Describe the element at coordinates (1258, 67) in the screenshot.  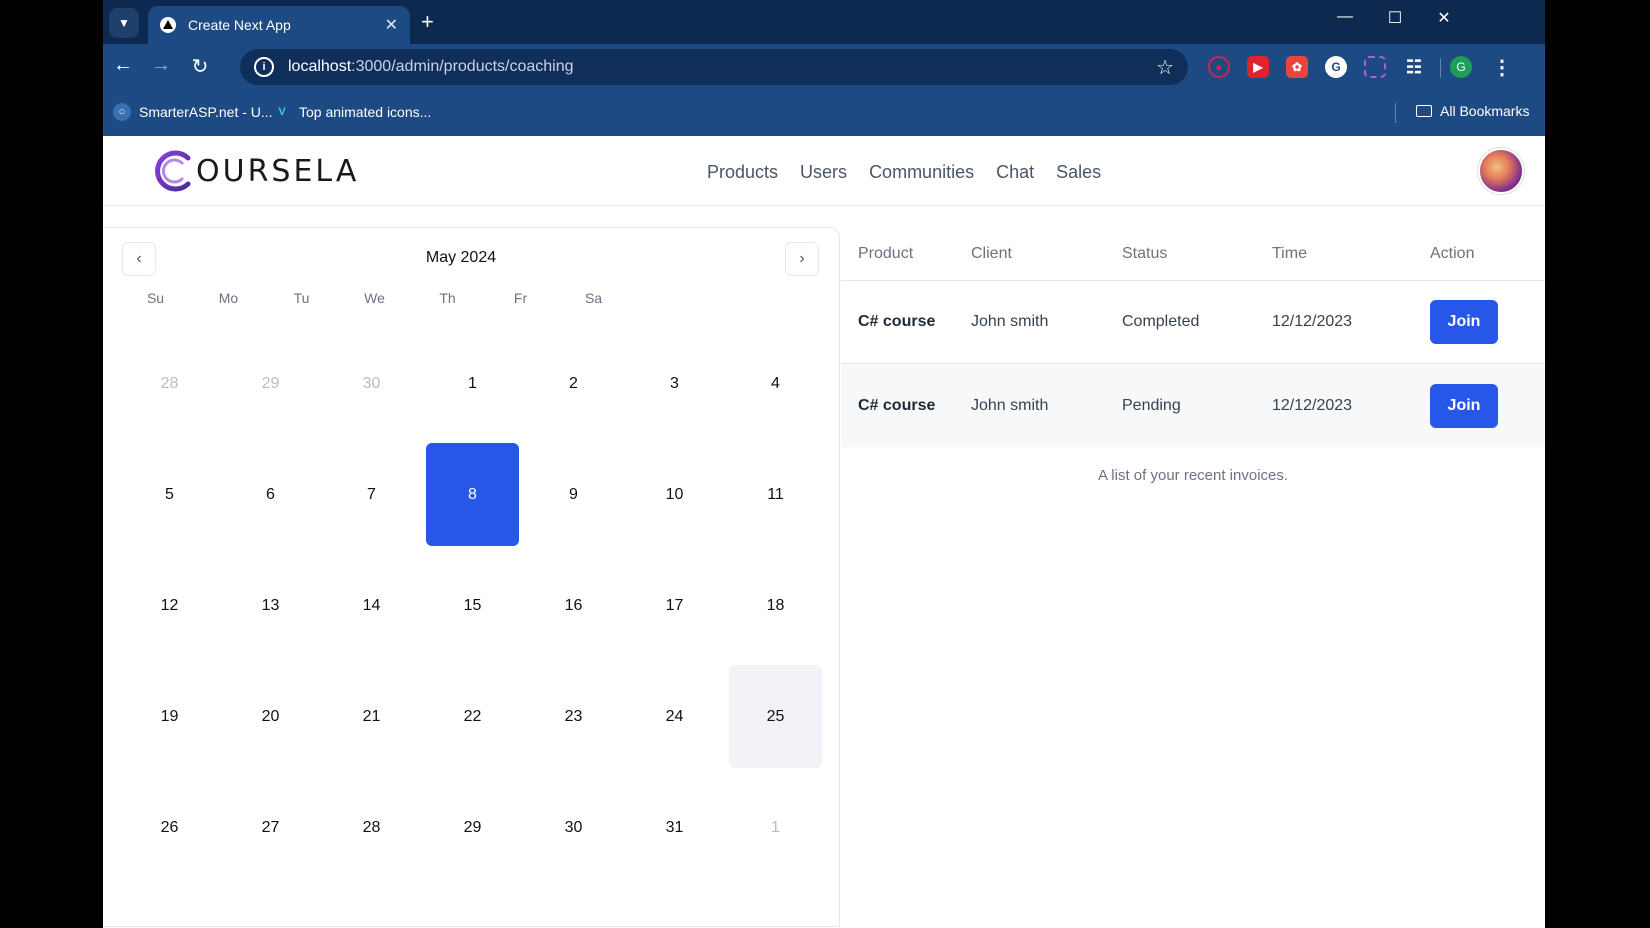
I see `video-extension-icon: ▶` at that location.